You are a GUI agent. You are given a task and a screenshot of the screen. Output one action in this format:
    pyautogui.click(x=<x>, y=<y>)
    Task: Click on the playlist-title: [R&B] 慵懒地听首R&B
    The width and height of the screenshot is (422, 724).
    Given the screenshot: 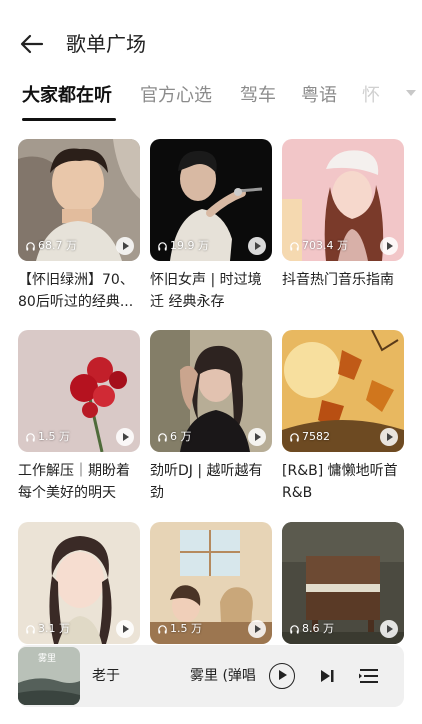 What is the action you would take?
    pyautogui.click(x=343, y=482)
    